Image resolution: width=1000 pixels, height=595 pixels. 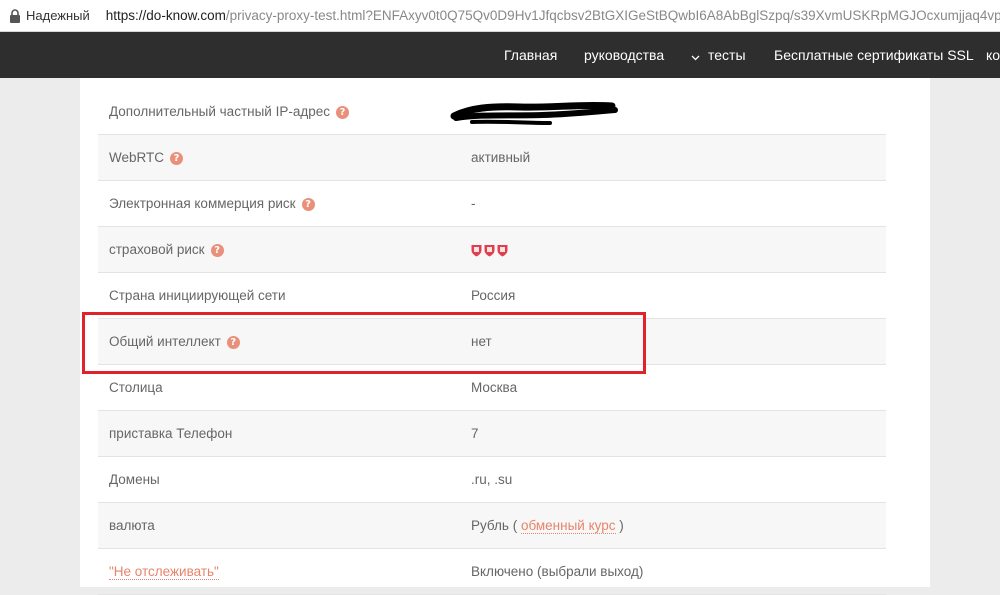 I want to click on row-value, so click(x=489, y=250).